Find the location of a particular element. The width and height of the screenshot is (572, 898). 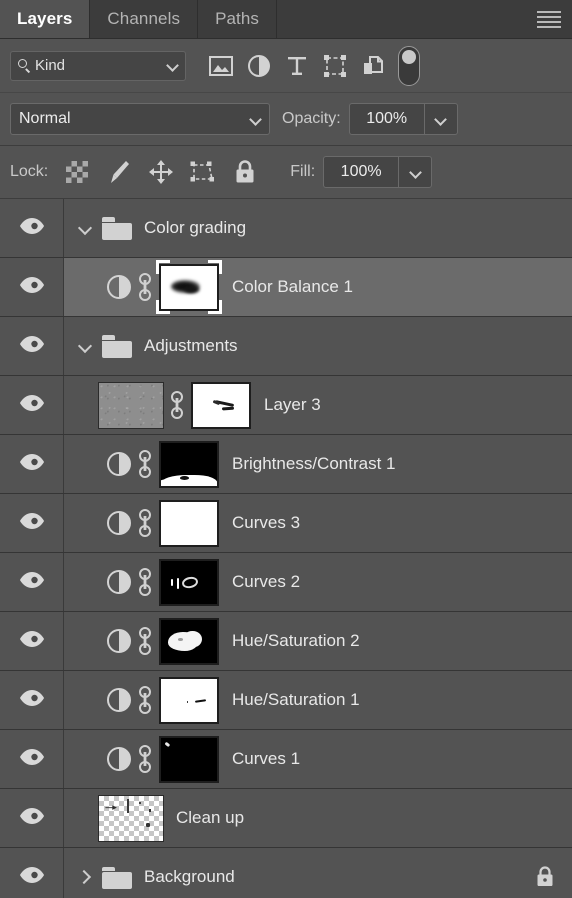

layer-row-body: Color Balance 1 is located at coordinates (318, 287).